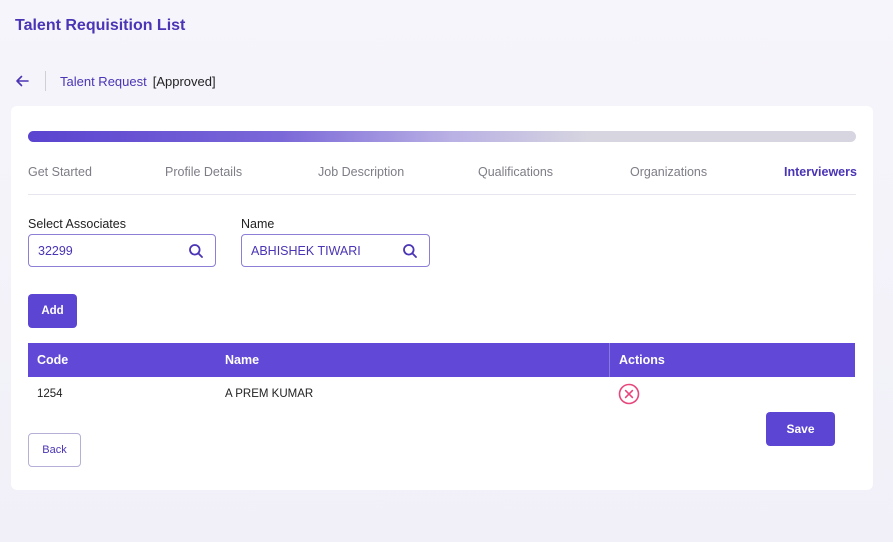 The image size is (893, 542). I want to click on progress-fill, so click(310, 136).